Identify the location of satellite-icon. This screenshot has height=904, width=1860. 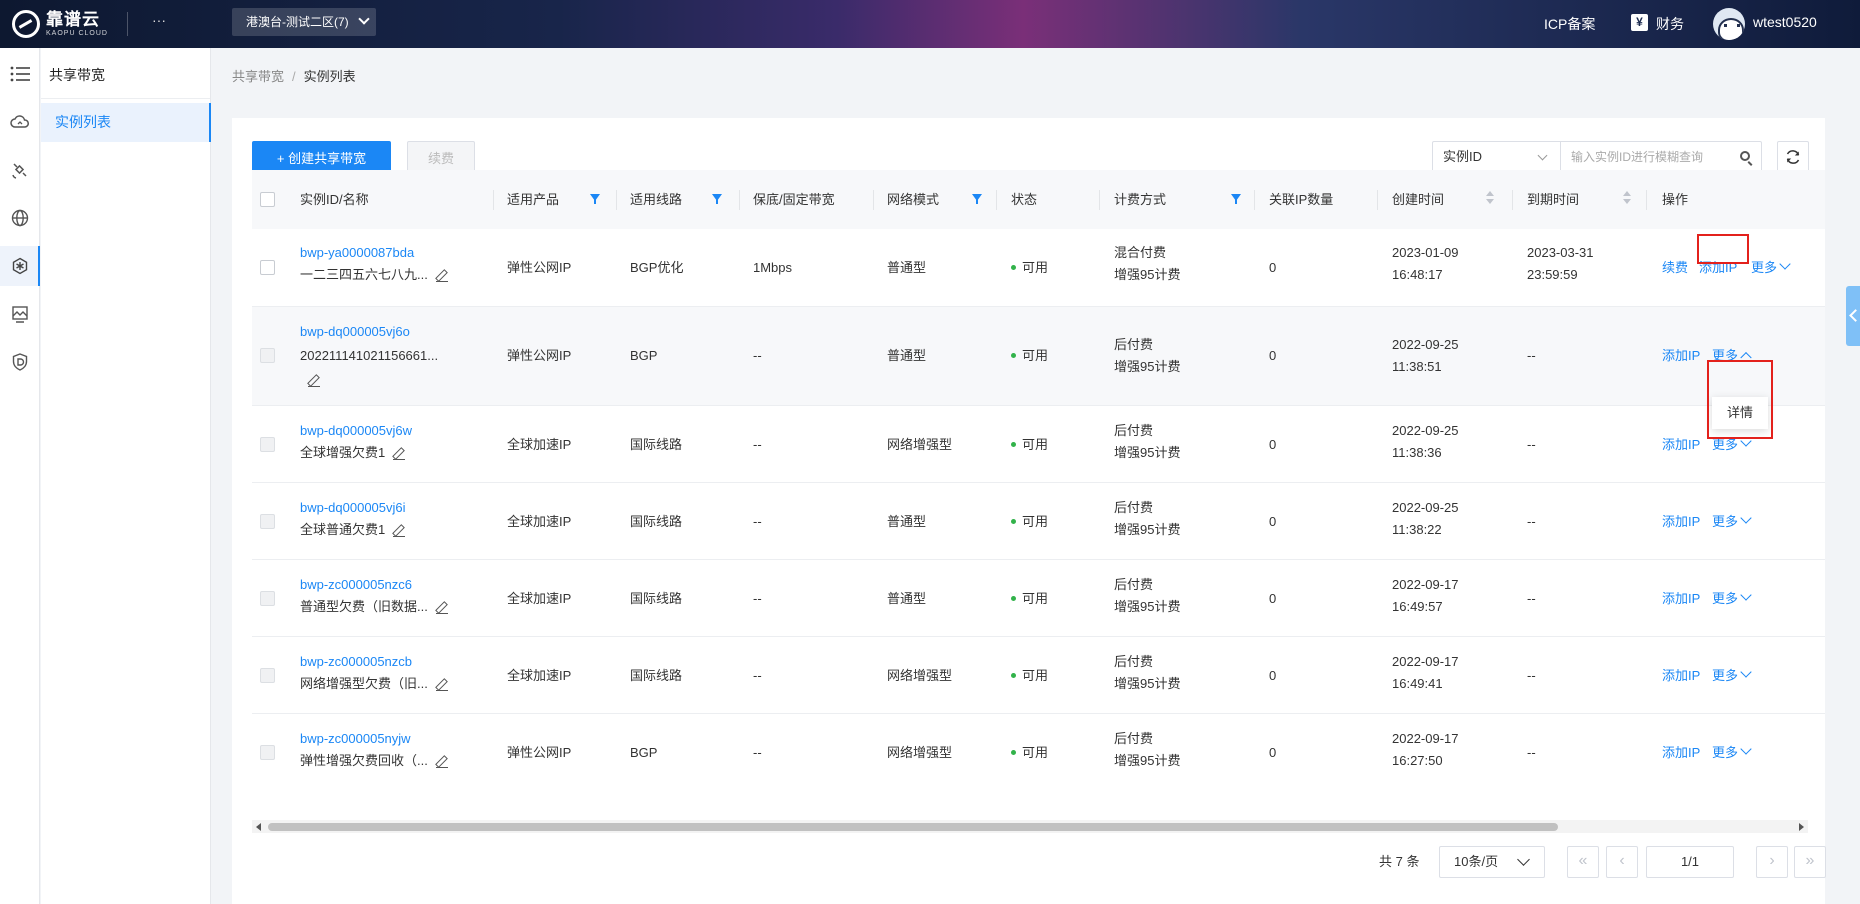
(19, 171).